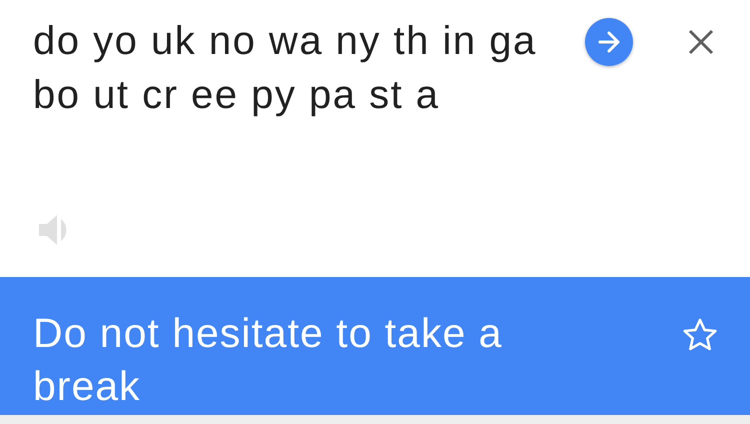  What do you see at coordinates (609, 42) in the screenshot?
I see `translate-button` at bounding box center [609, 42].